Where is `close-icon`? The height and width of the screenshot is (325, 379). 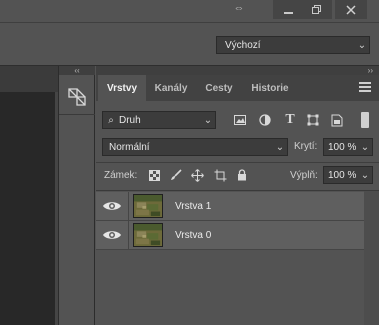 close-icon is located at coordinates (351, 9).